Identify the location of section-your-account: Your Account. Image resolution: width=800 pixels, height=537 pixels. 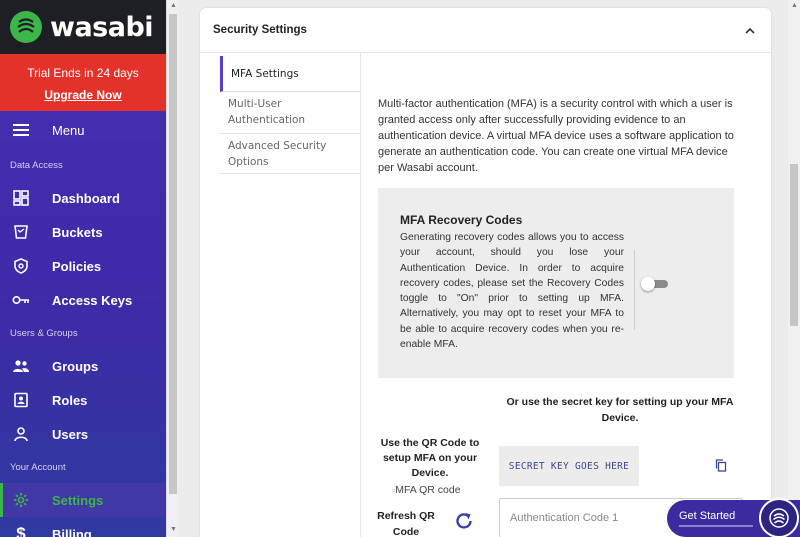
(38, 467).